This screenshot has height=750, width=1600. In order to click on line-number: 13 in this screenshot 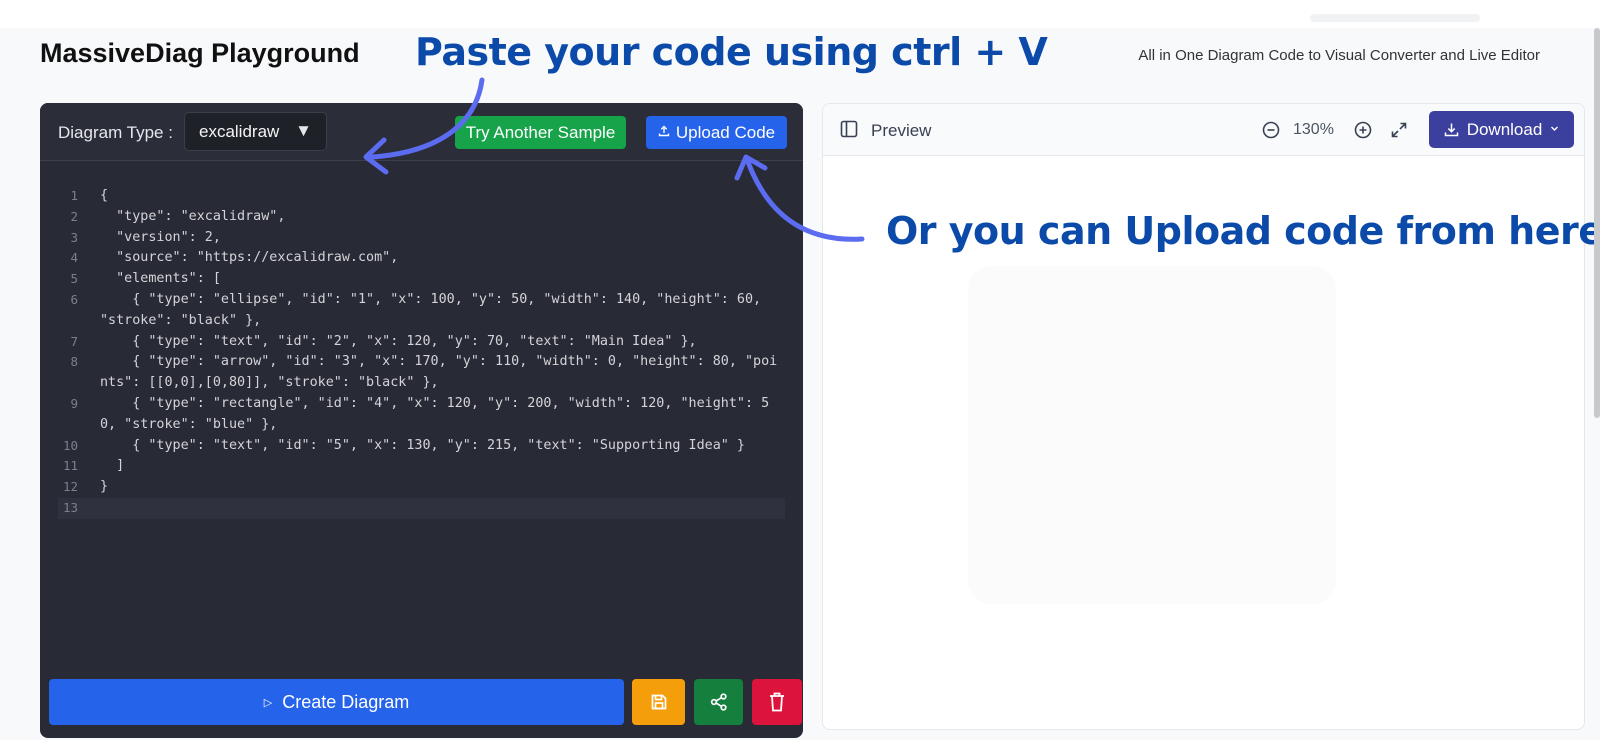, I will do `click(70, 507)`.